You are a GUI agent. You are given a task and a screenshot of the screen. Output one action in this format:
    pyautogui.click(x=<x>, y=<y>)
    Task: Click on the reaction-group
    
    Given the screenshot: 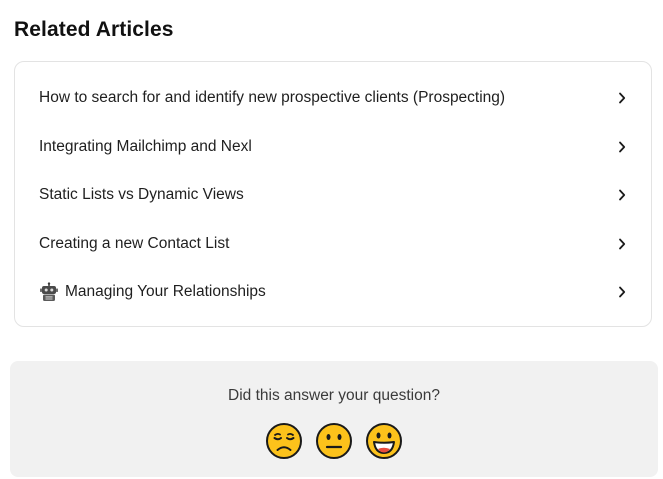 What is the action you would take?
    pyautogui.click(x=334, y=441)
    